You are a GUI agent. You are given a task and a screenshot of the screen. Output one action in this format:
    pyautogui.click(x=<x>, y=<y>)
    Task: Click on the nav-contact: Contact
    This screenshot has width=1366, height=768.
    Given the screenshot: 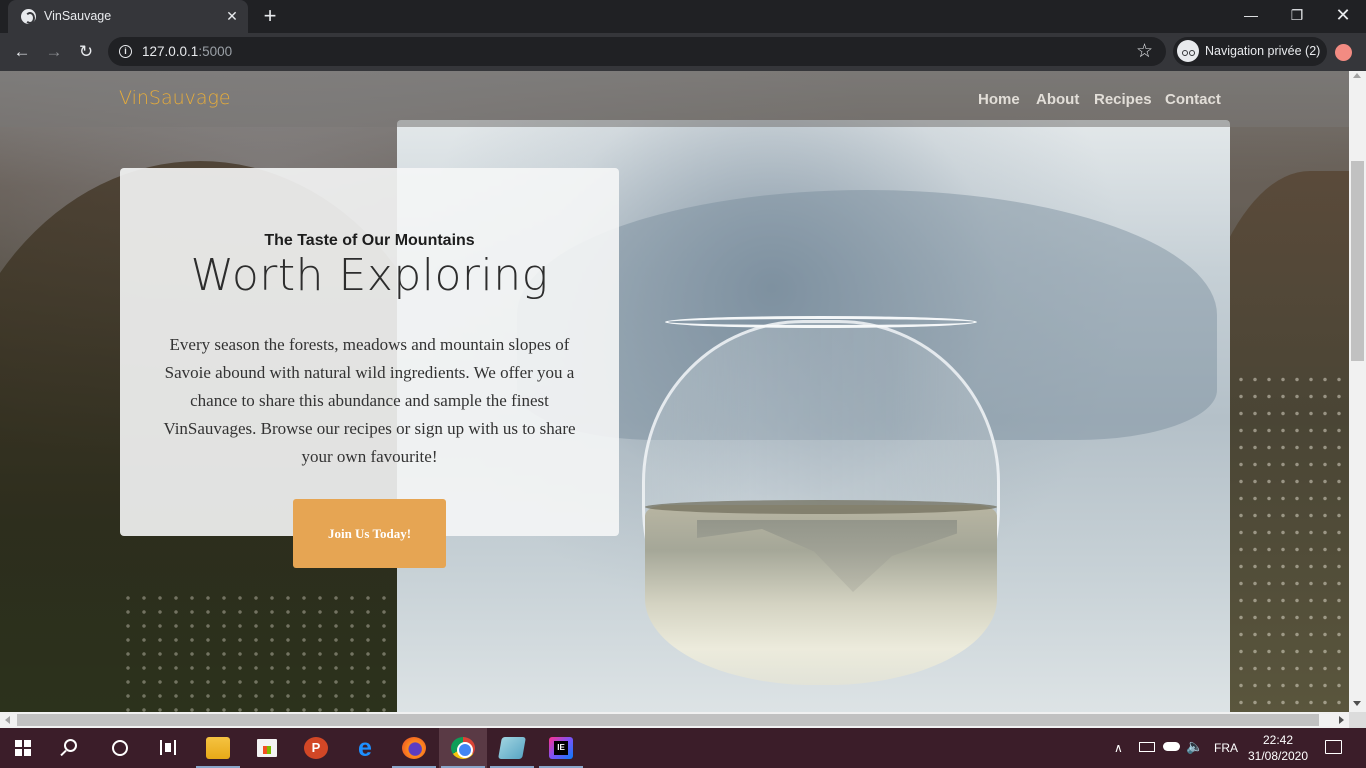 What is the action you would take?
    pyautogui.click(x=1193, y=99)
    